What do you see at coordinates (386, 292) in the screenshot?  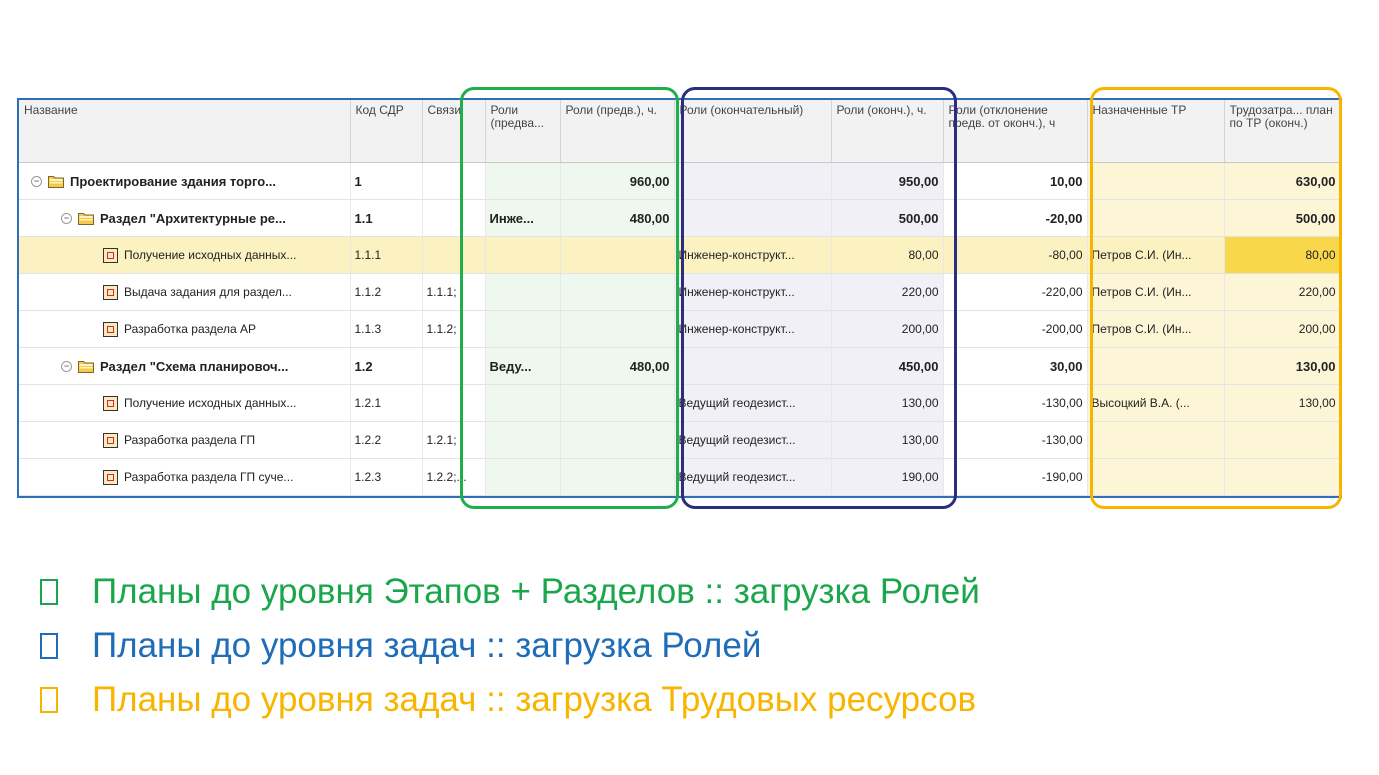 I see `cell-code: 1.1.2` at bounding box center [386, 292].